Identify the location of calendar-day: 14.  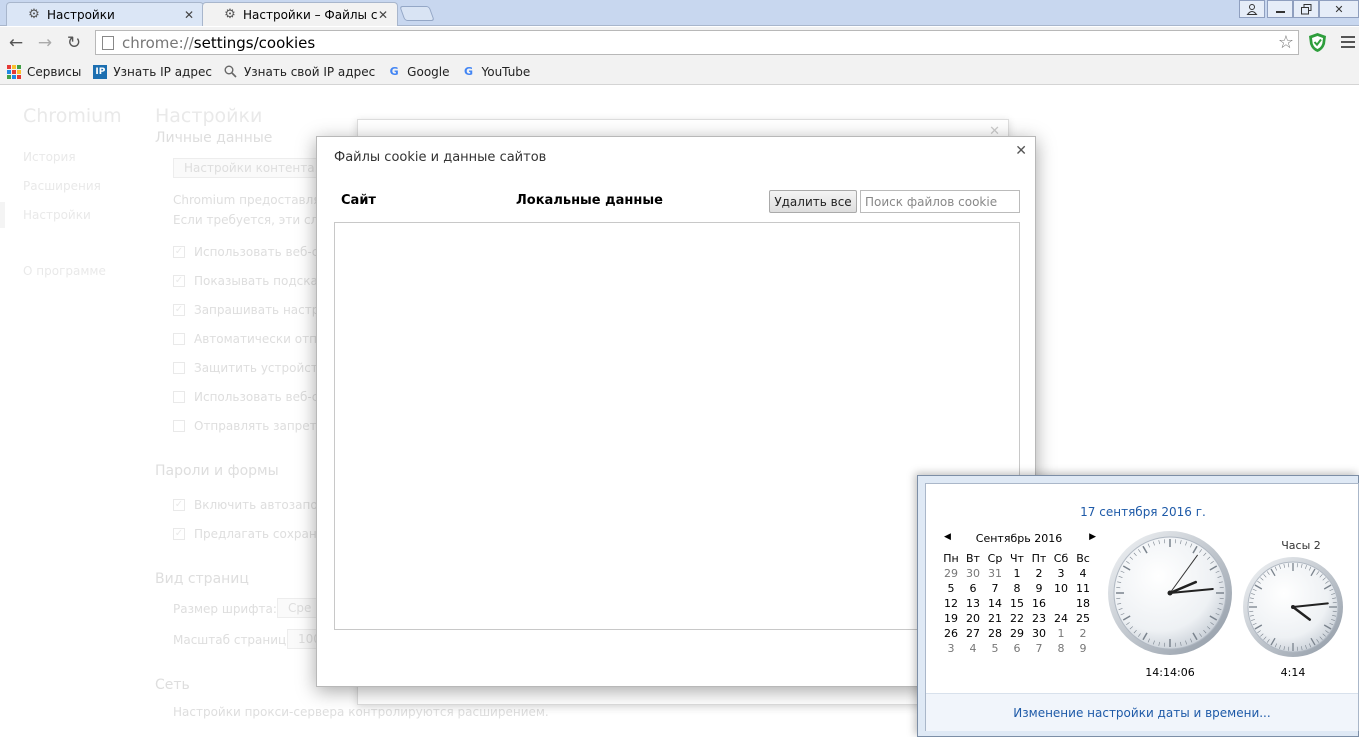
(995, 604).